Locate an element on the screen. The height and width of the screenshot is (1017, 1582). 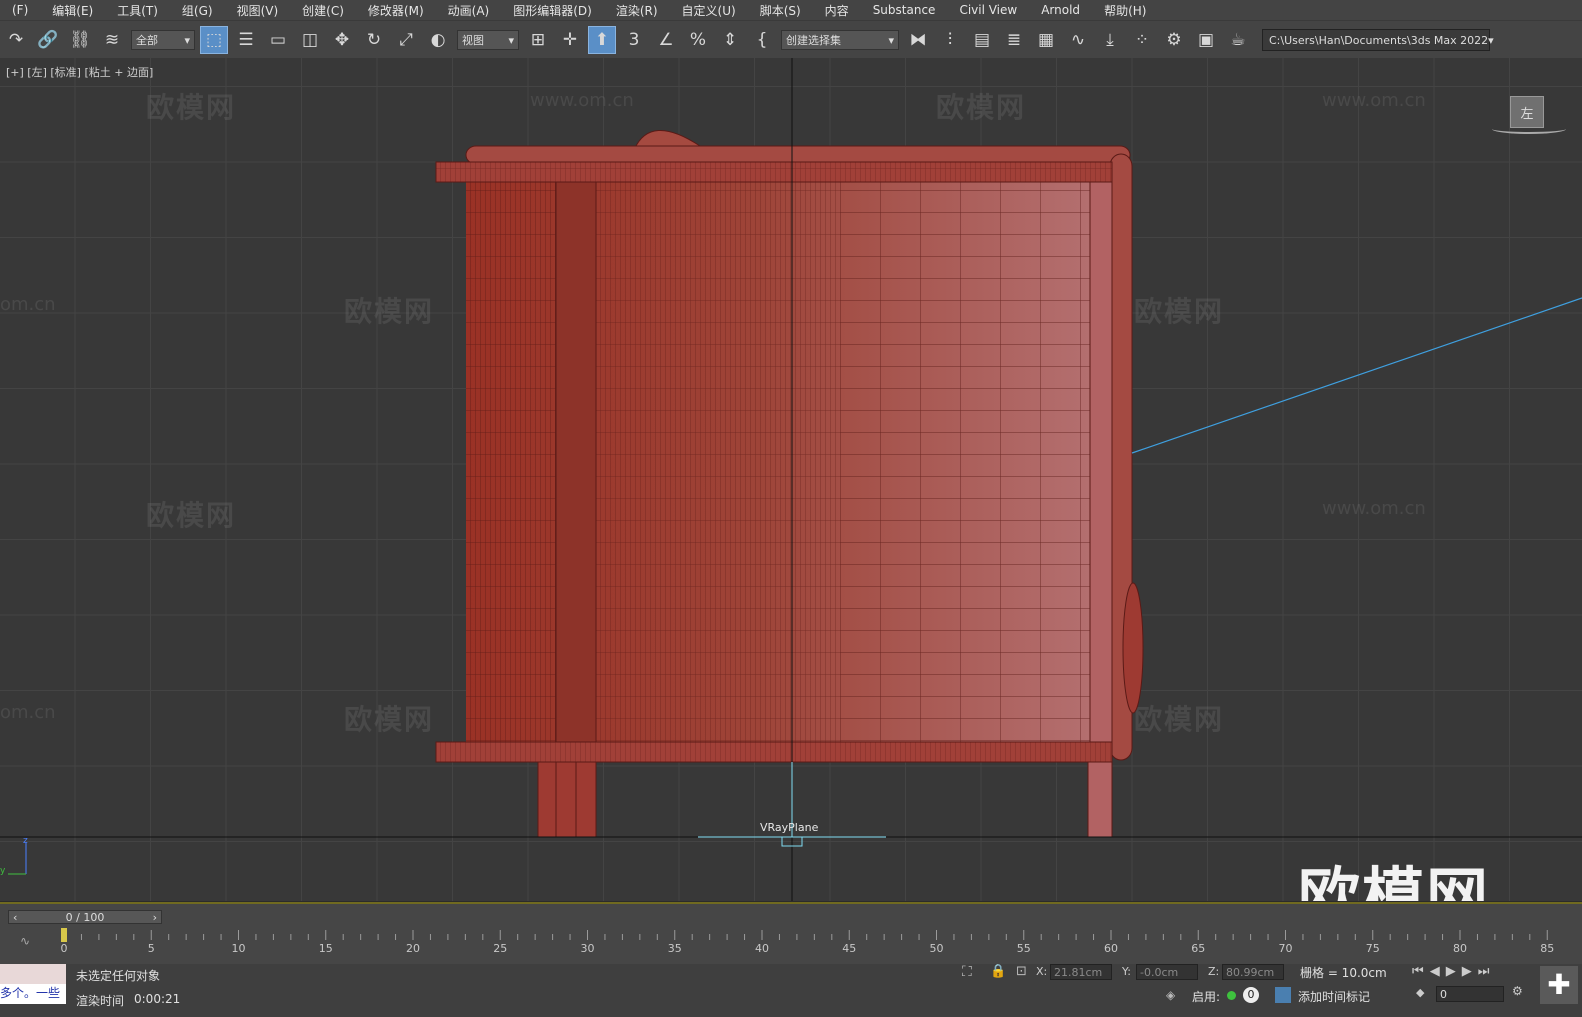
rendered-frame-window-icon: ▣ is located at coordinates (1206, 40).